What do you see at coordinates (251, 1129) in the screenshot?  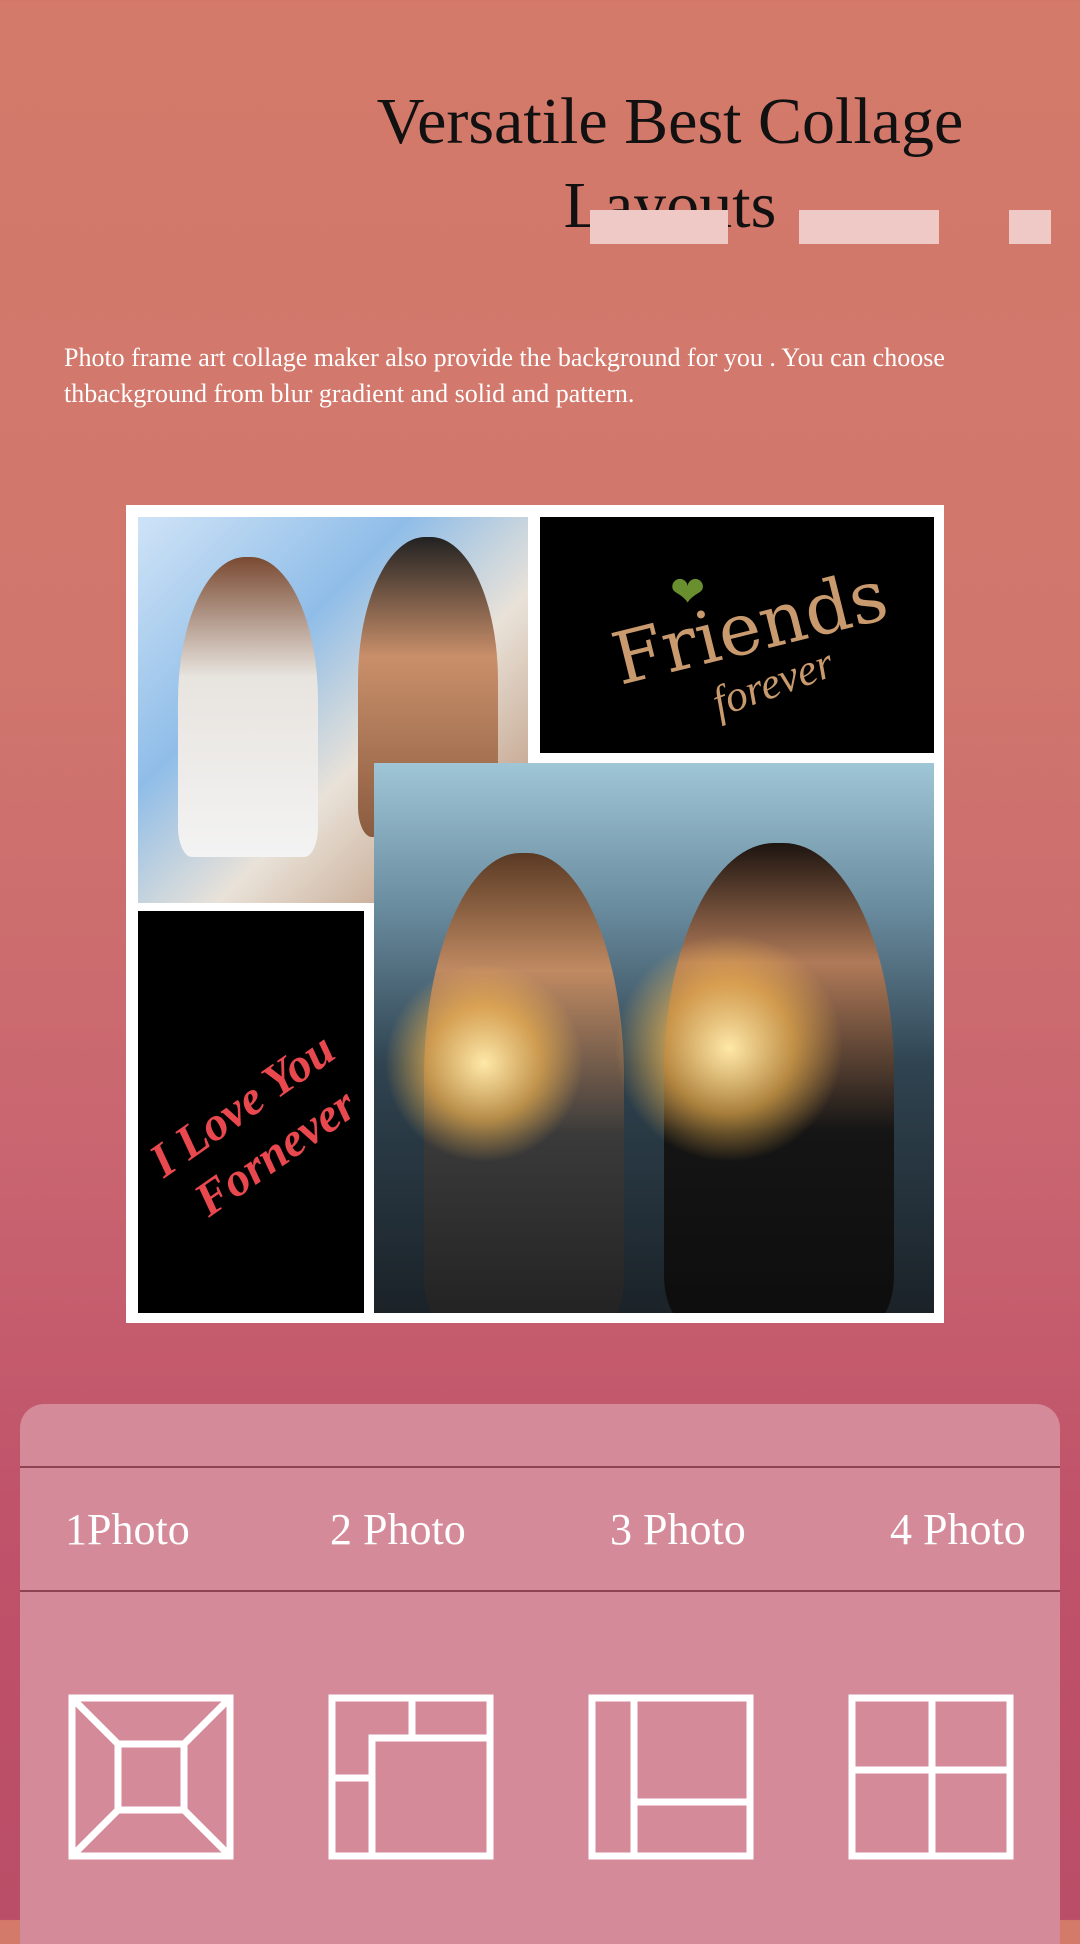 I see `love-text: I Love You Fornever` at bounding box center [251, 1129].